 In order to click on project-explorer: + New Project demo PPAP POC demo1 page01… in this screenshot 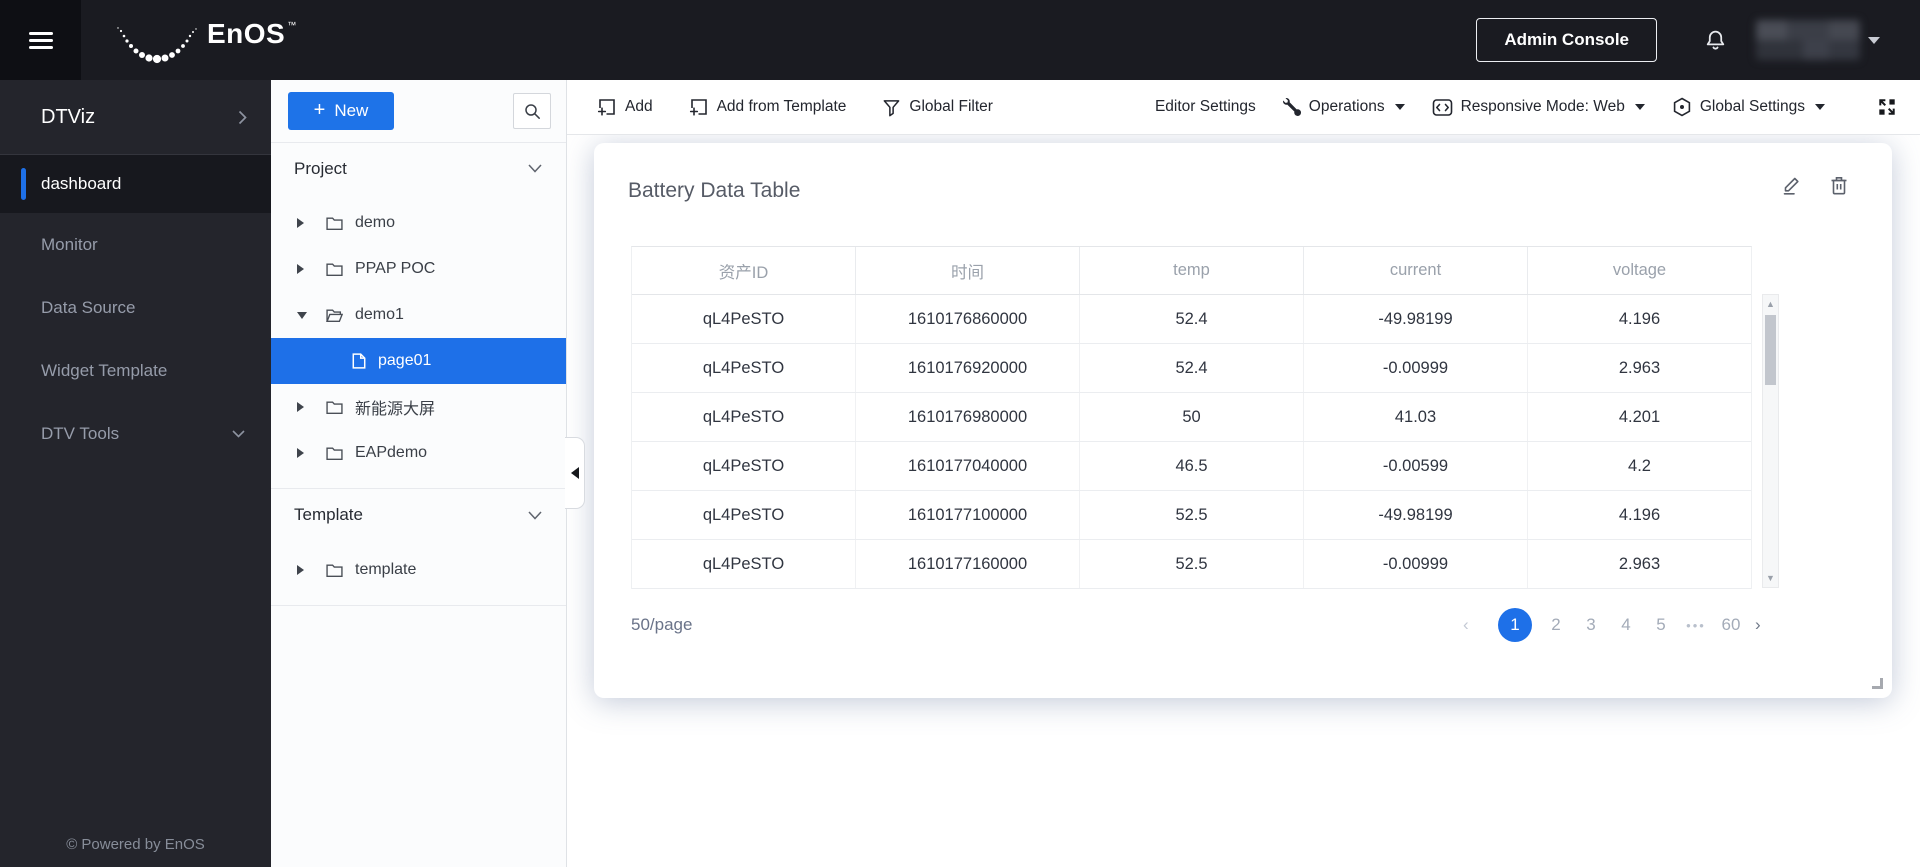, I will do `click(419, 473)`.